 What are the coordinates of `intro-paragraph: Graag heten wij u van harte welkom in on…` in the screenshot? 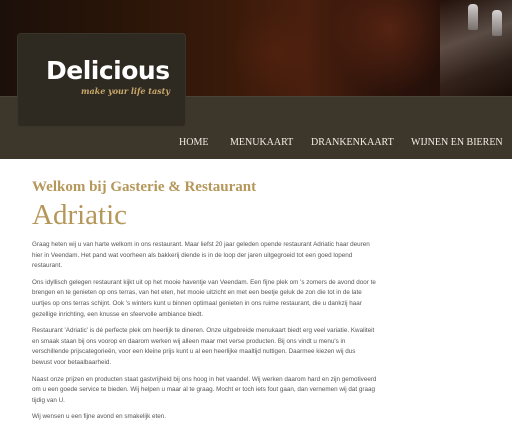 It's located at (201, 255).